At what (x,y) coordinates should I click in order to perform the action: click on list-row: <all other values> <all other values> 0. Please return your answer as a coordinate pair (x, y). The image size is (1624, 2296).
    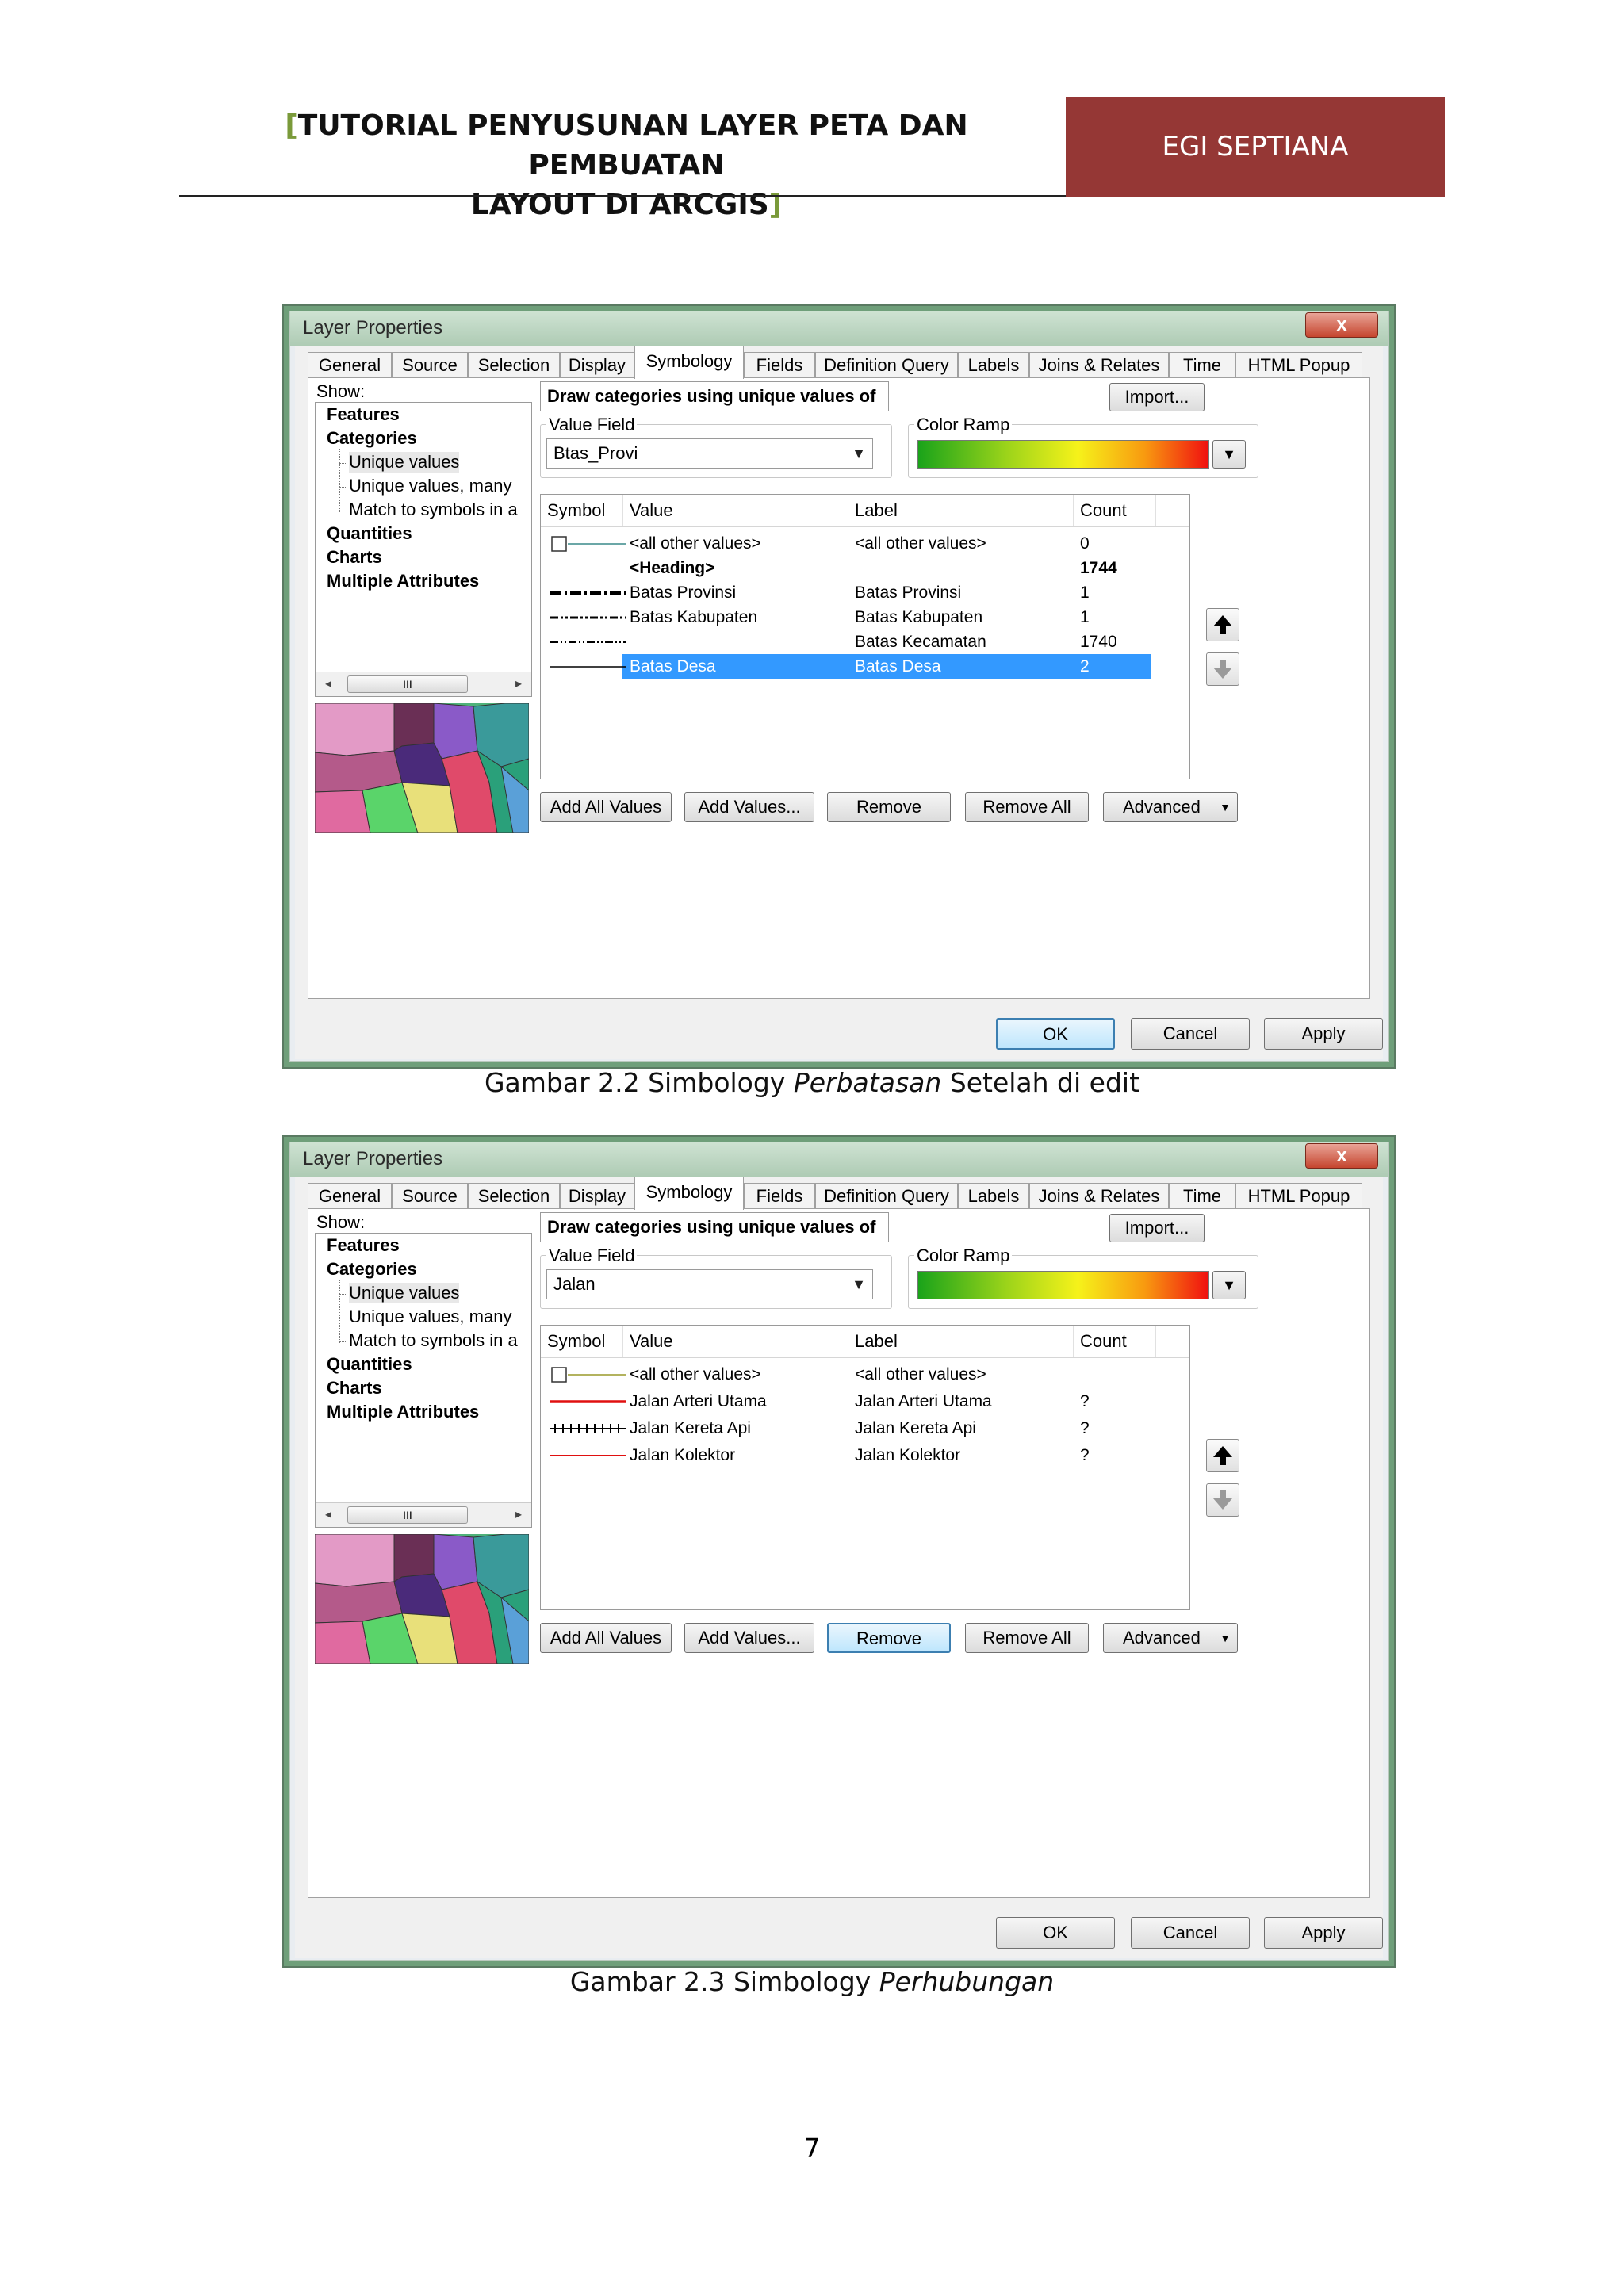
    Looking at the image, I should click on (865, 544).